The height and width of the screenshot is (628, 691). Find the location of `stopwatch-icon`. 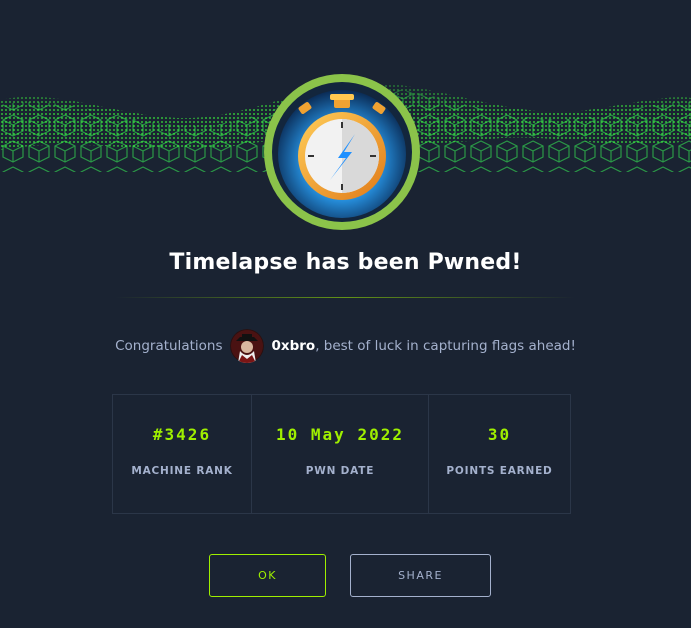

stopwatch-icon is located at coordinates (342, 152).